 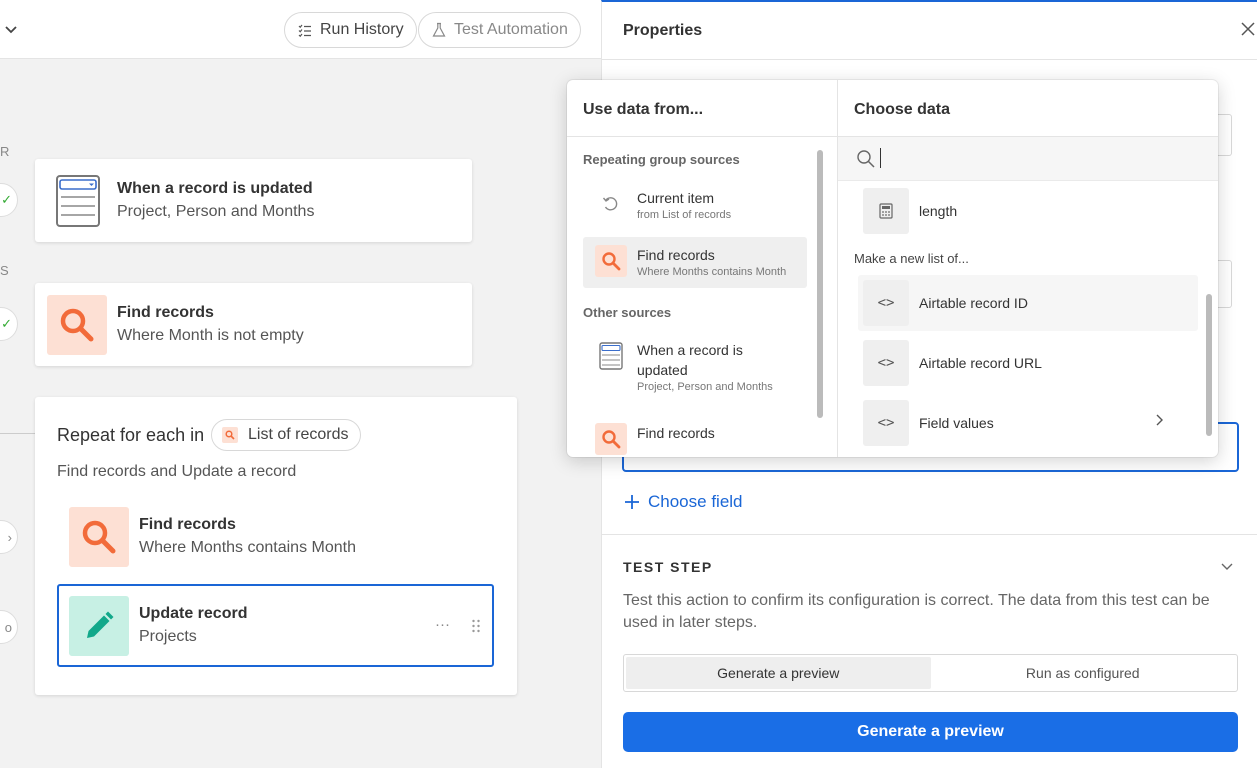 I want to click on tab-generate-preview: Generate a preview, so click(x=778, y=673).